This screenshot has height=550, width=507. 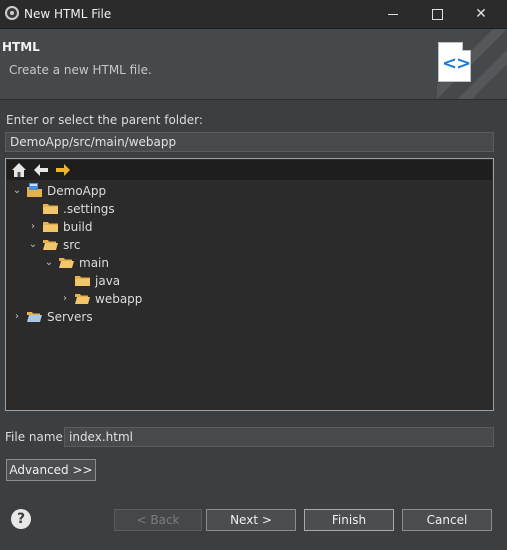 What do you see at coordinates (246, 227) in the screenshot?
I see `tree-item-build: › build` at bounding box center [246, 227].